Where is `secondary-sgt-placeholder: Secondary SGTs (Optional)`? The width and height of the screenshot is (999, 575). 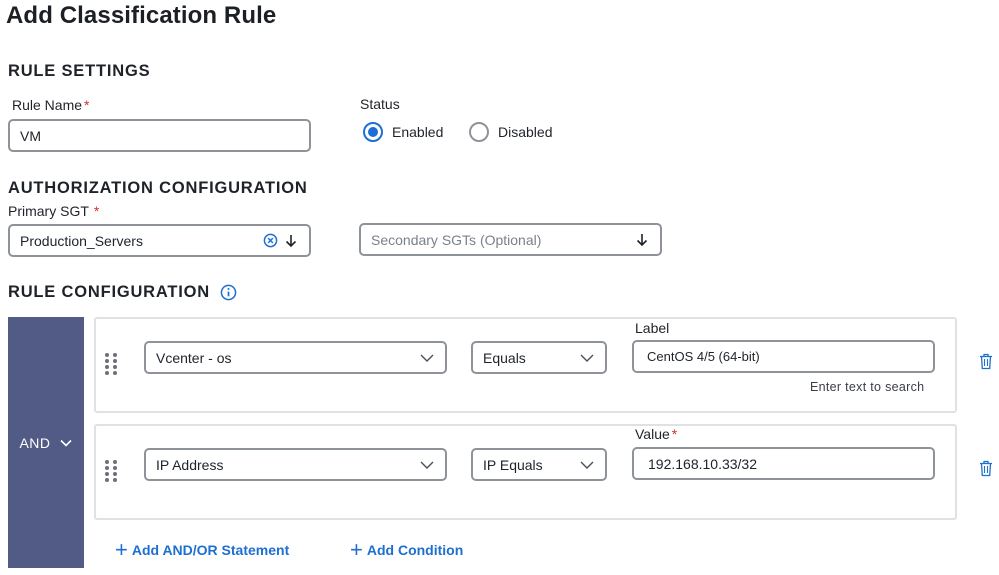
secondary-sgt-placeholder: Secondary SGTs (Optional) is located at coordinates (456, 239).